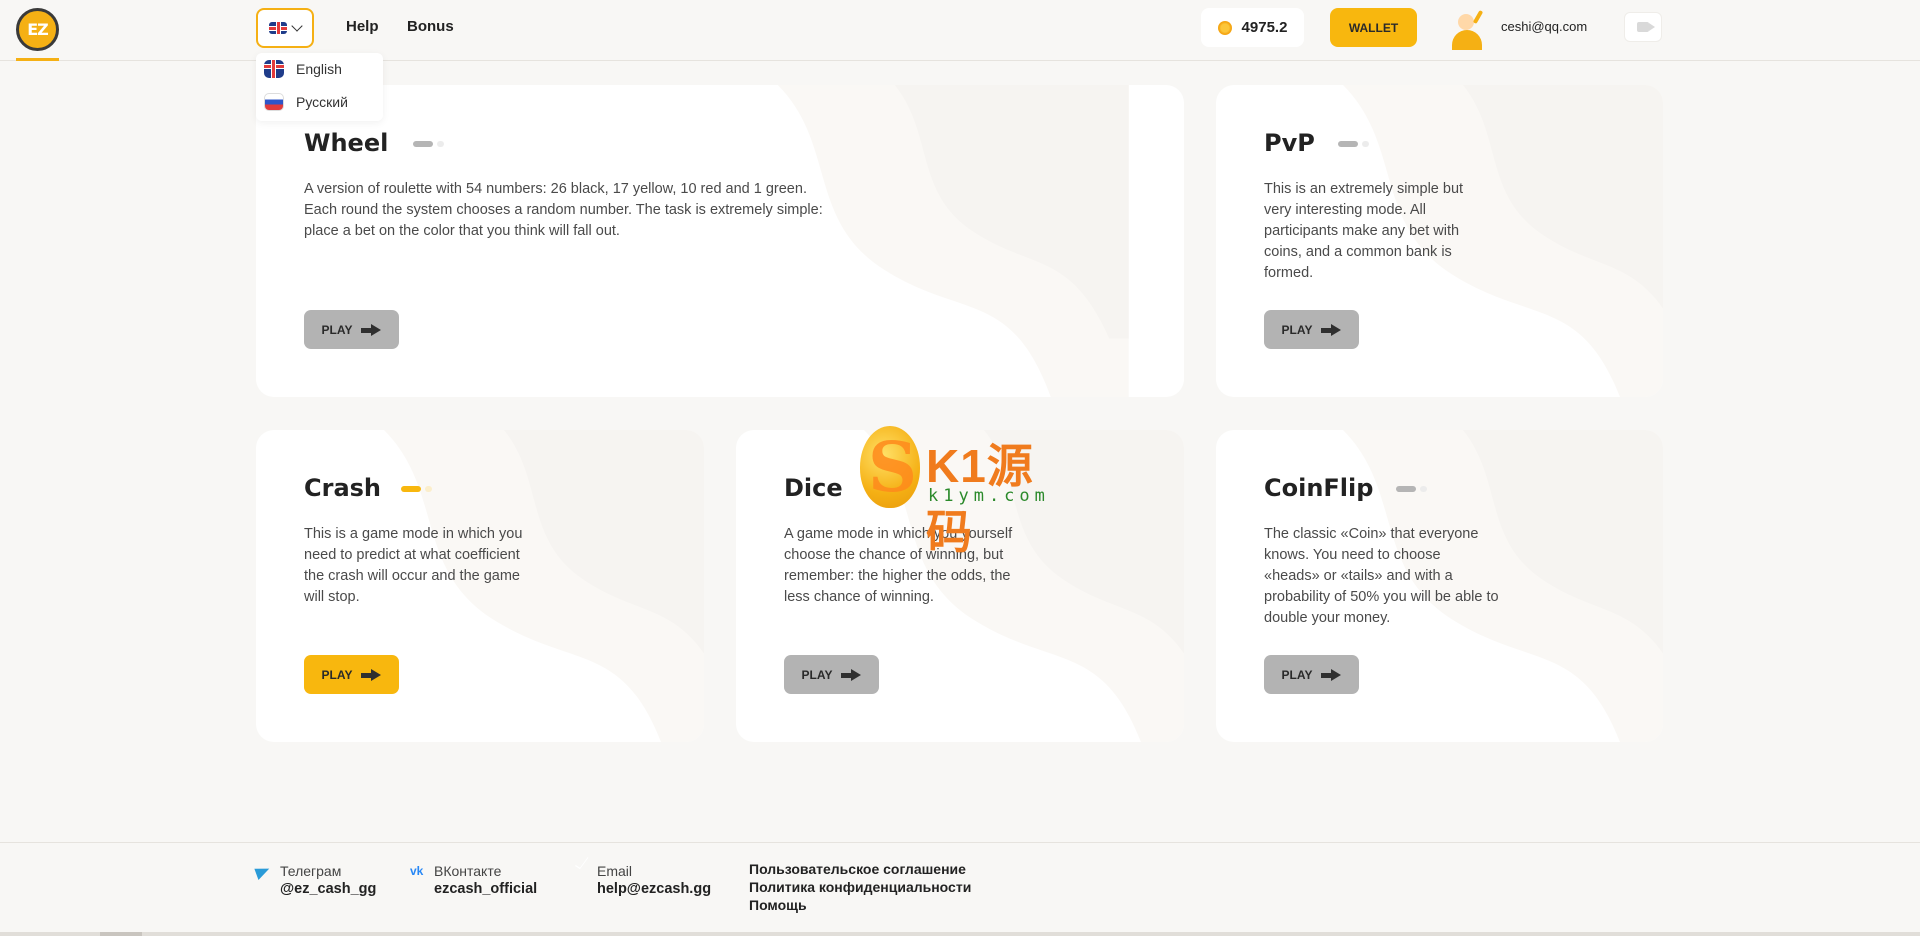  What do you see at coordinates (417, 871) in the screenshot?
I see `vk-icon: vk` at bounding box center [417, 871].